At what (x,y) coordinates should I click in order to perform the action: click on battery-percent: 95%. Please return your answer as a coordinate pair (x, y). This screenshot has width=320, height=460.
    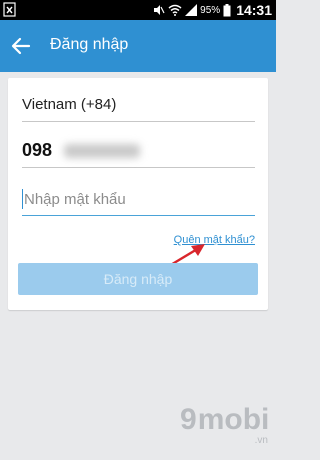
    Looking at the image, I should click on (210, 10).